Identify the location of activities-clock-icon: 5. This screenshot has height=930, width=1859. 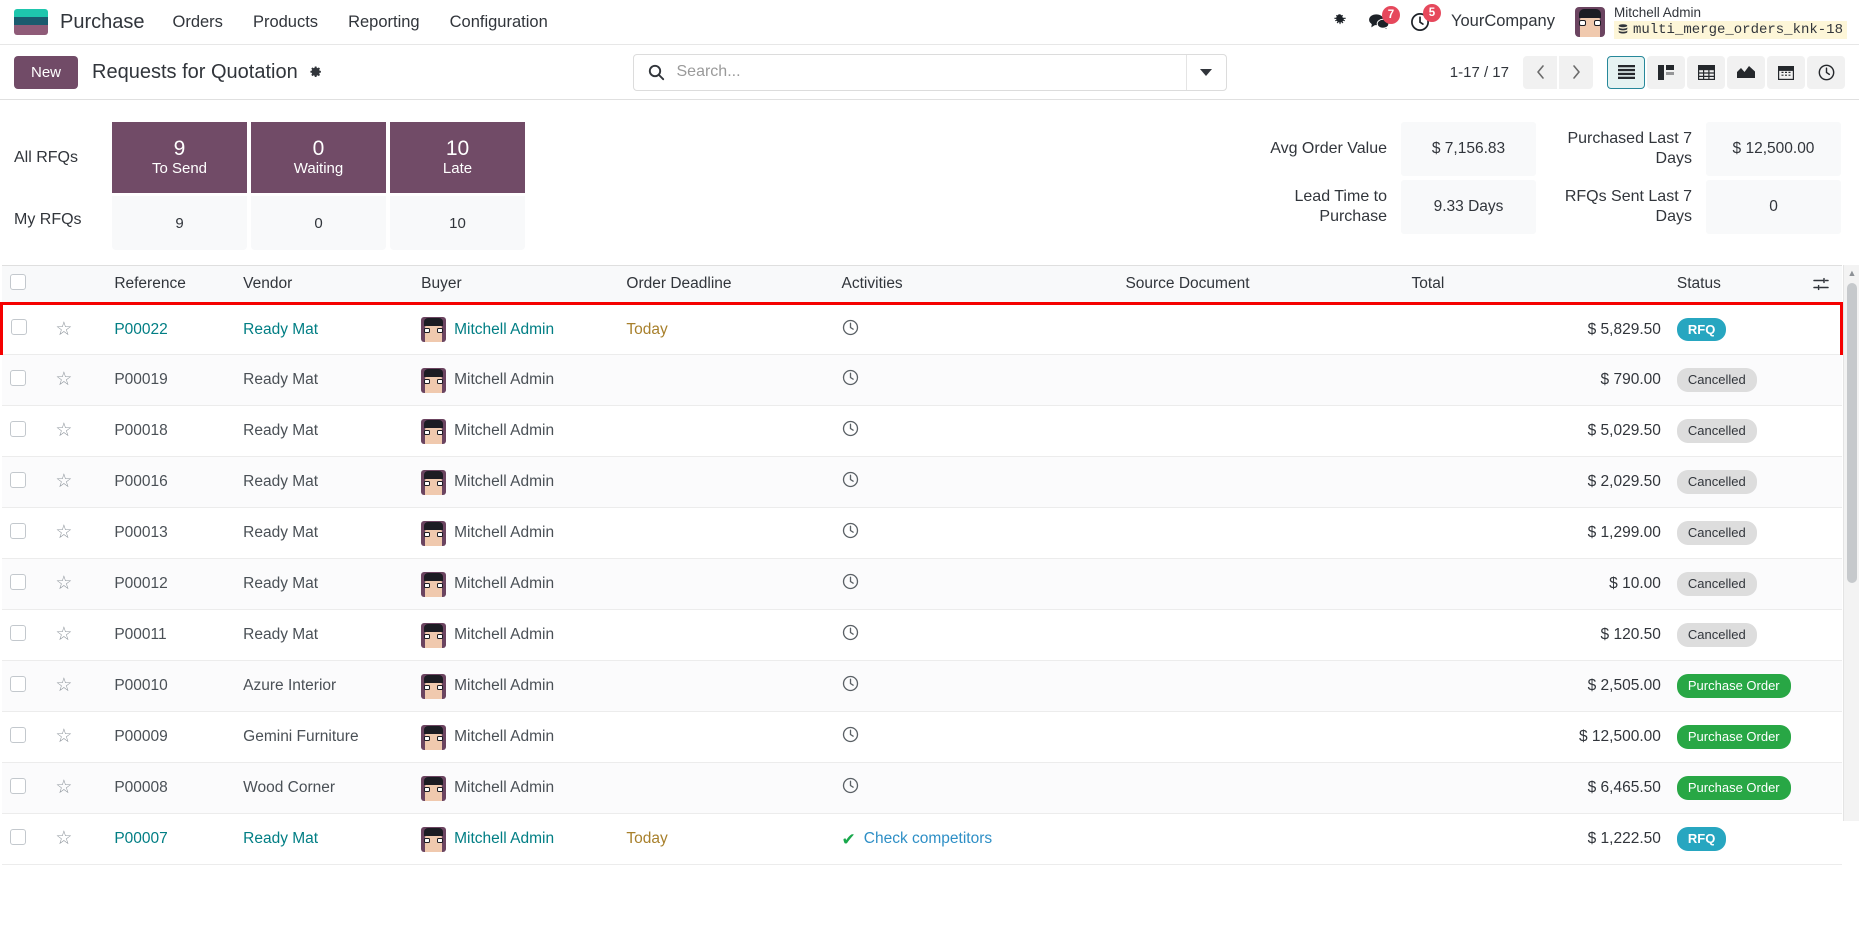
(1425, 18).